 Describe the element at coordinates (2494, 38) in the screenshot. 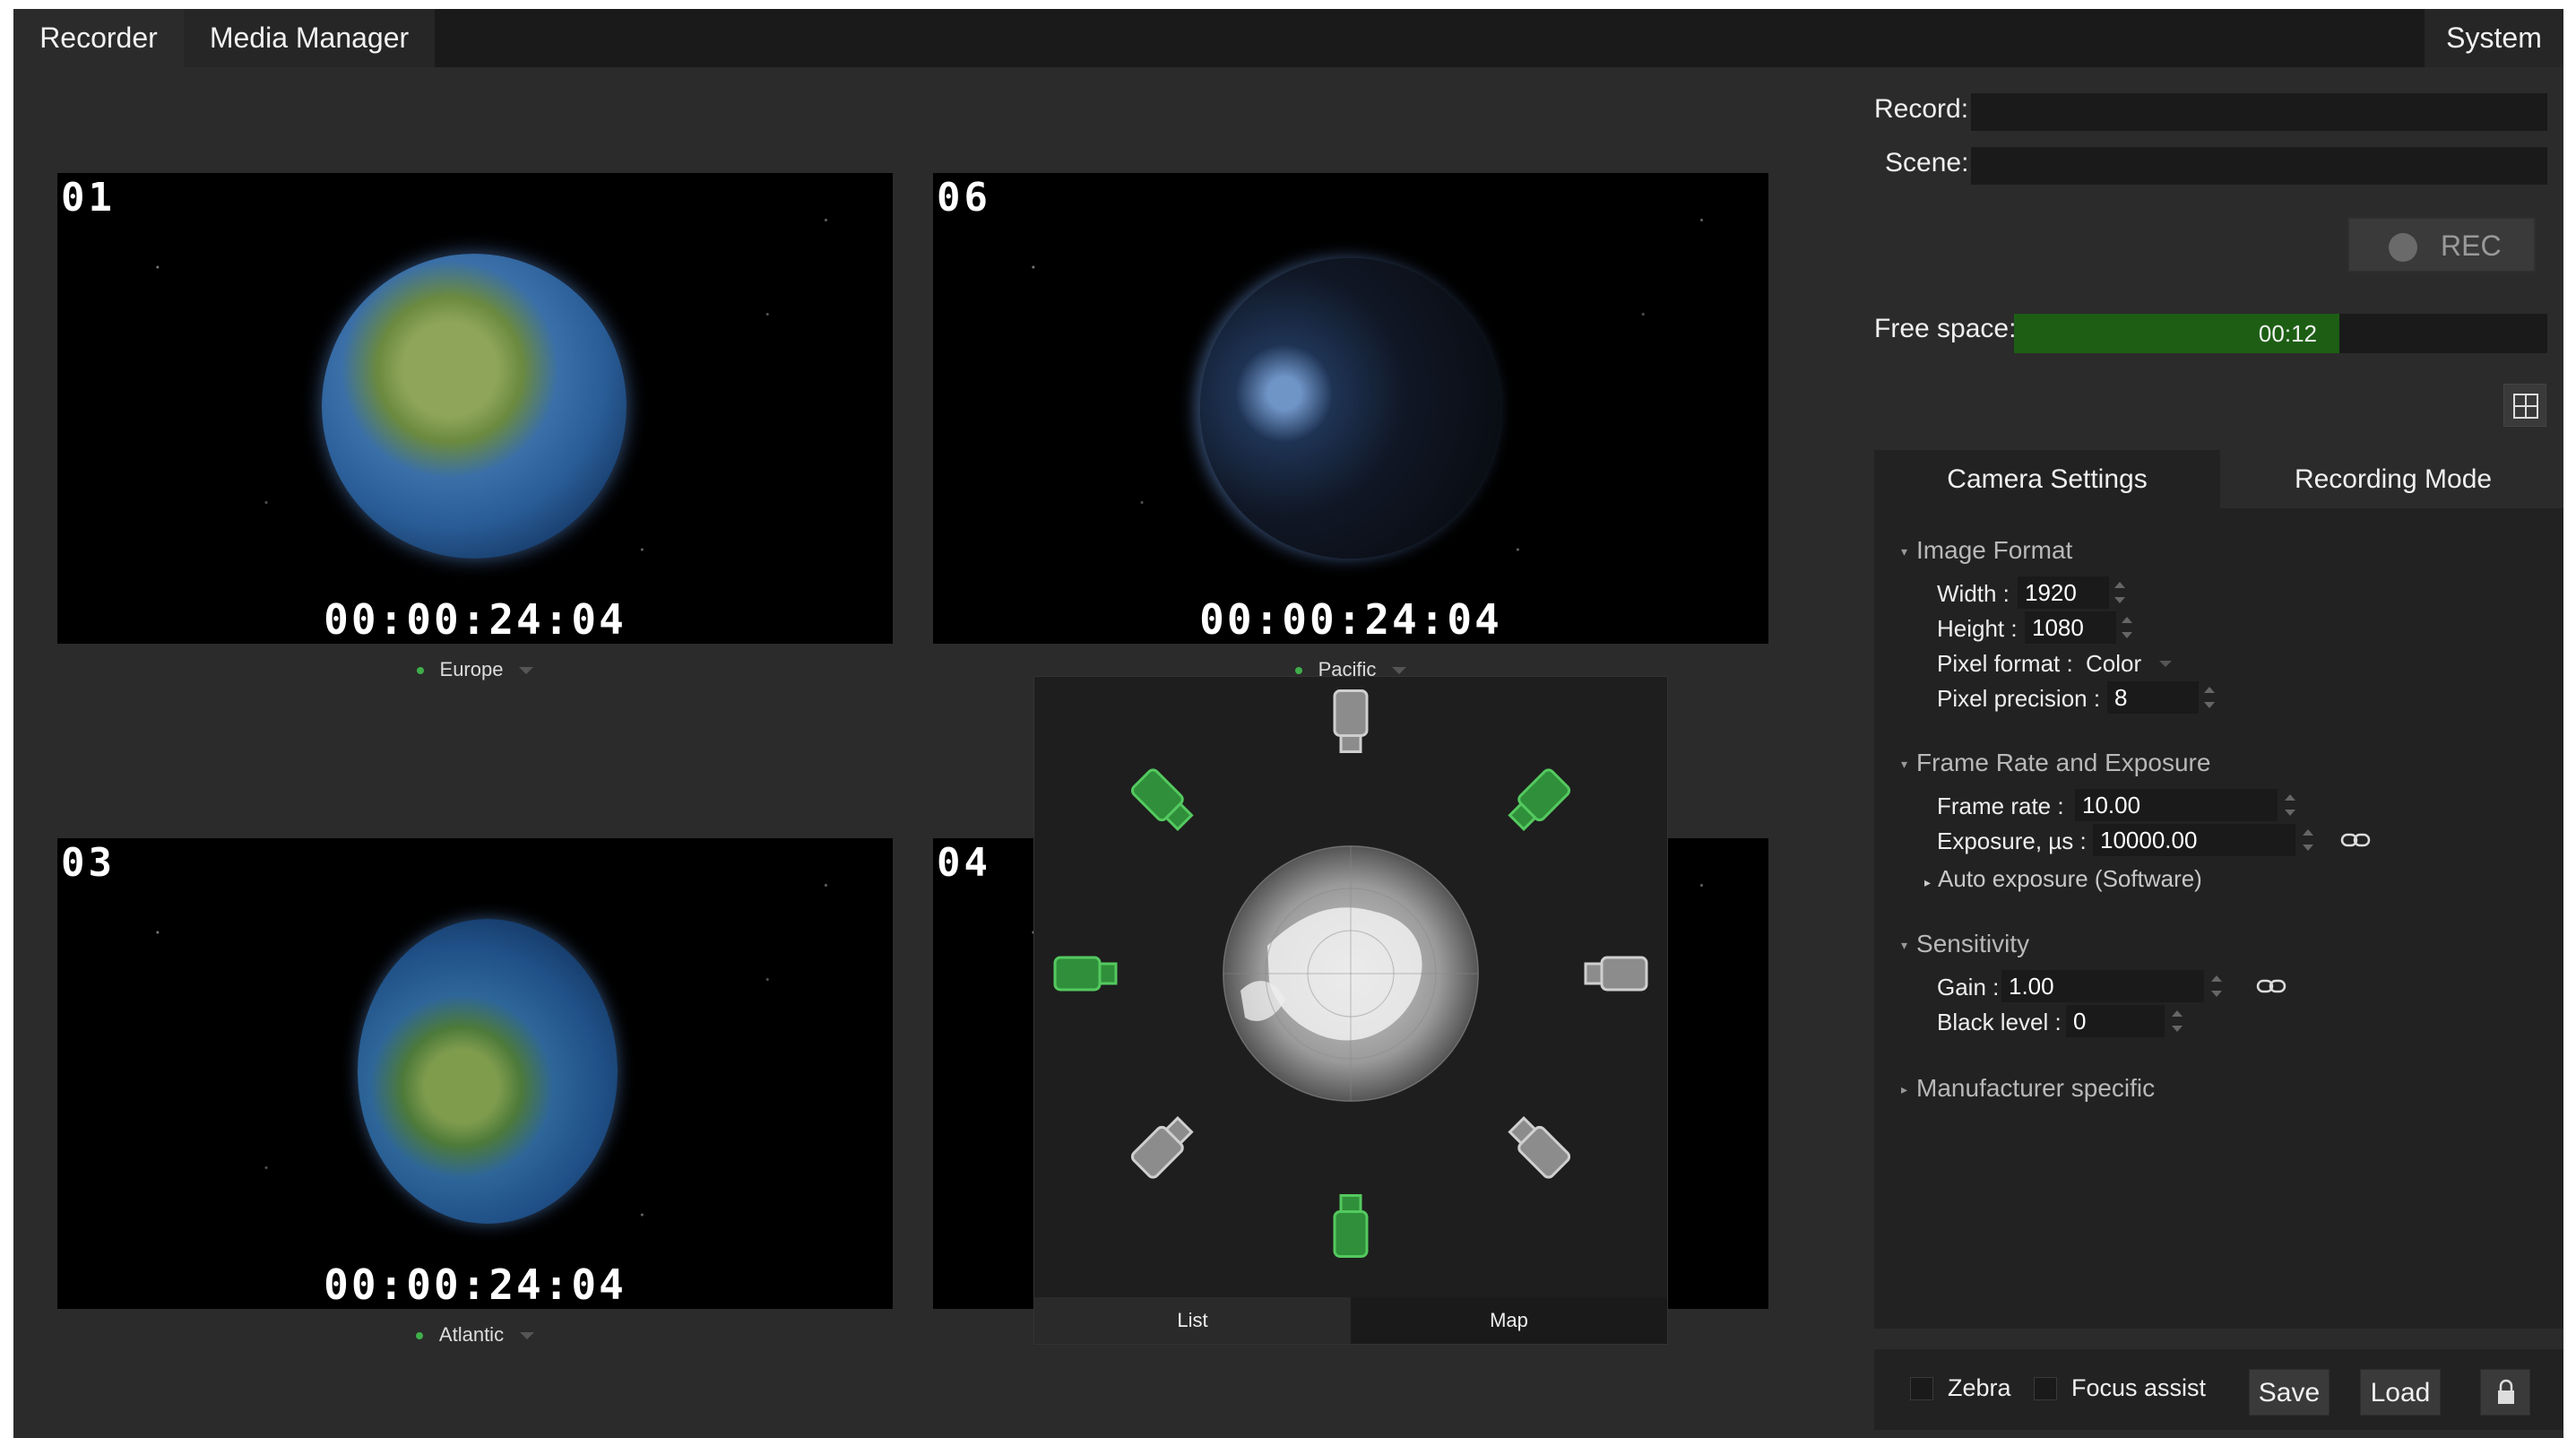

I see `tab-system: System` at that location.